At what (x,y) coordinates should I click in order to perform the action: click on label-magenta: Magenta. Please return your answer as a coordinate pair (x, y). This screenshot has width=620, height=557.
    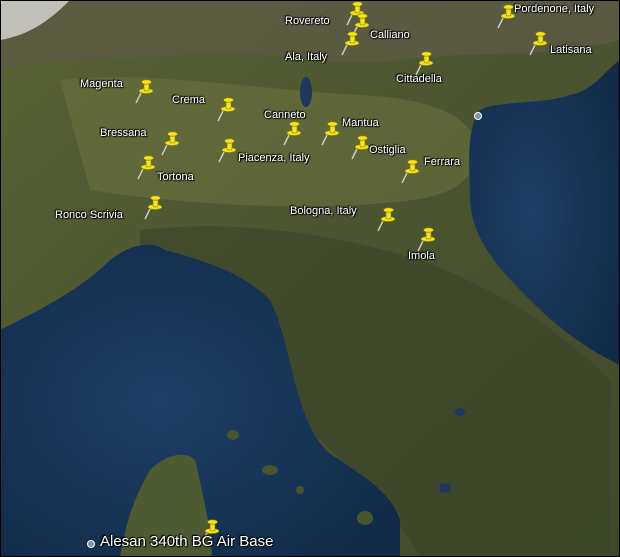
    Looking at the image, I should click on (101, 84).